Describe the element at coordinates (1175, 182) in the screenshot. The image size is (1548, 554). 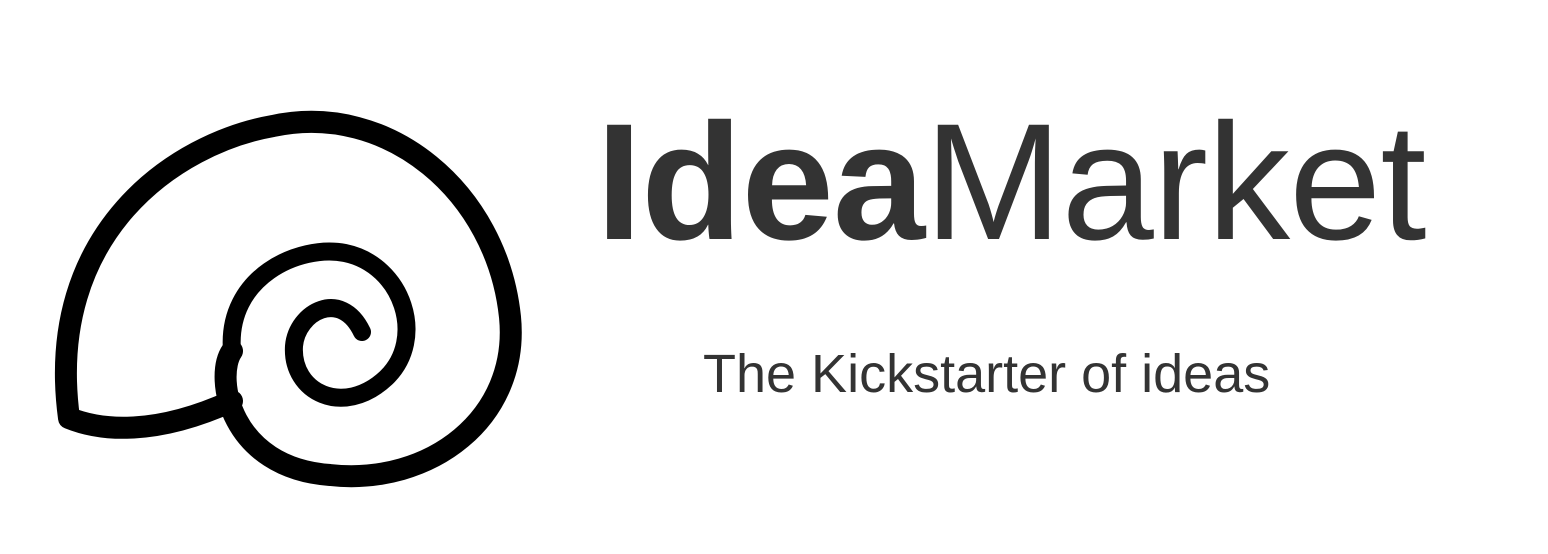
I see `brand-name-market: Market` at that location.